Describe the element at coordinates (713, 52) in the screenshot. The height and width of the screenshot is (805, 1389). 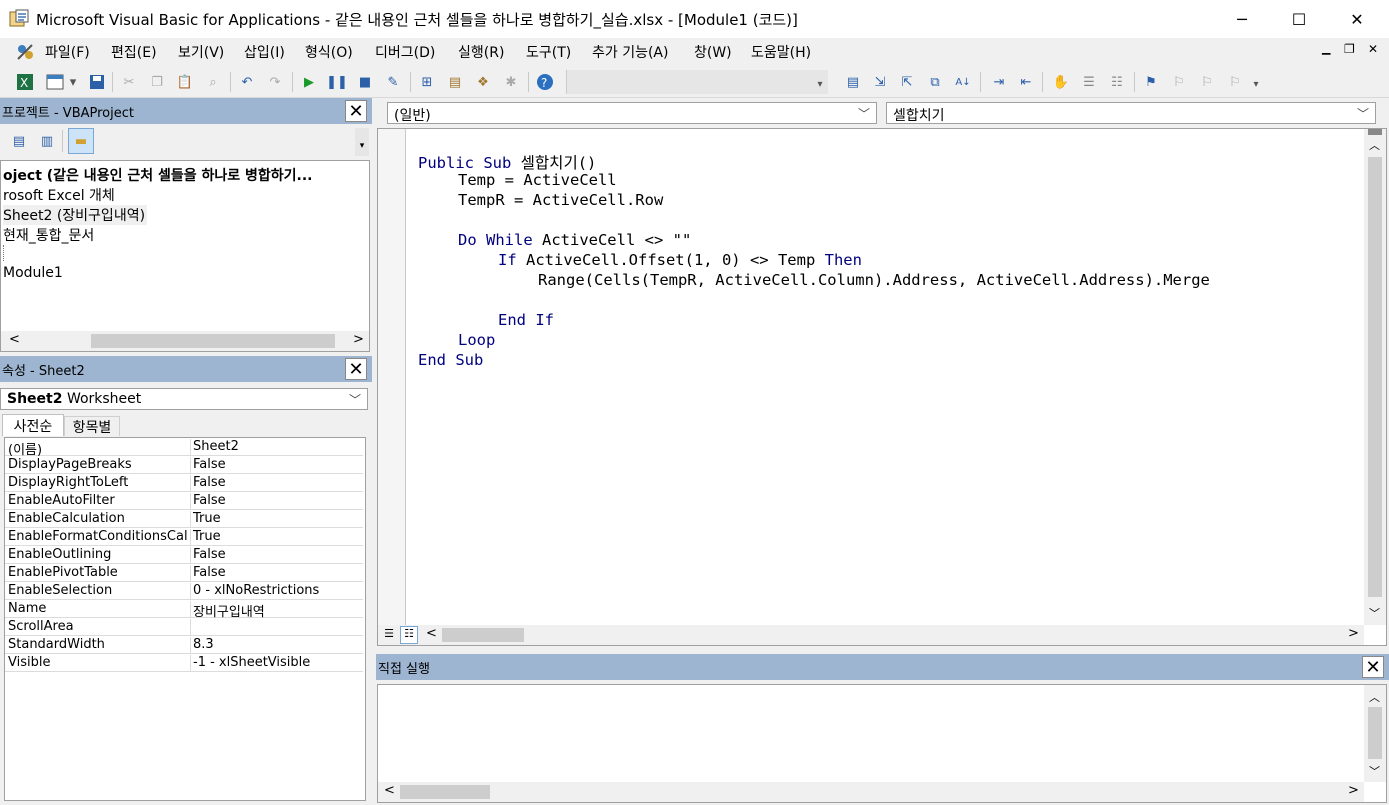
I see `menu-window: 창(W)` at that location.